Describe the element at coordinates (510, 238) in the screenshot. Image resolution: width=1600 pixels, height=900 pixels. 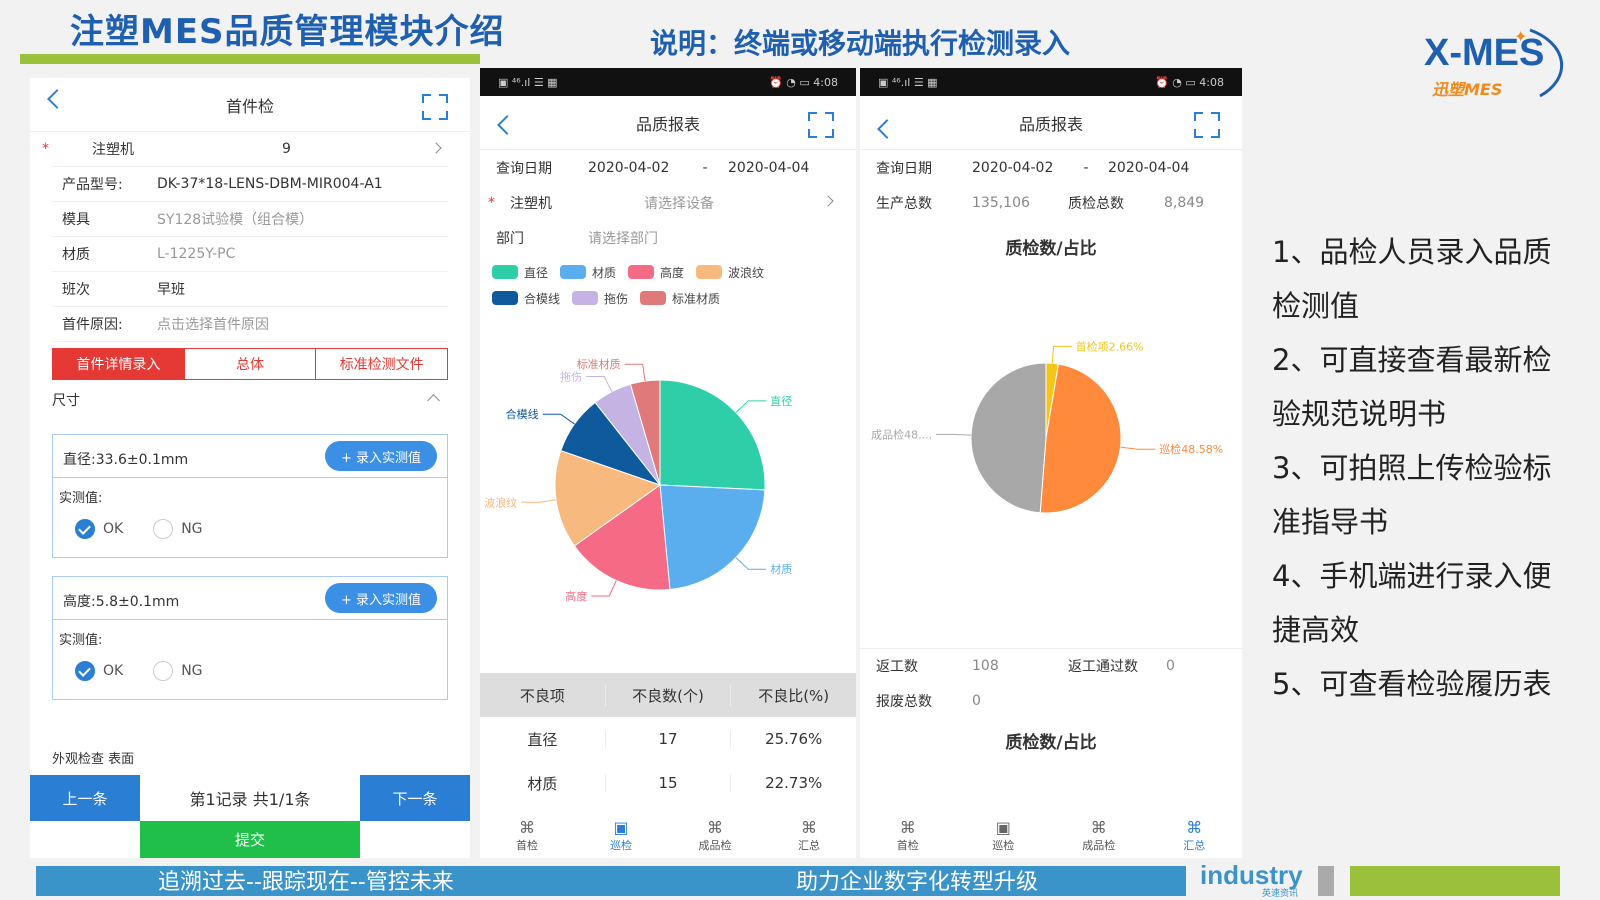
I see `dept-label: 部门` at that location.